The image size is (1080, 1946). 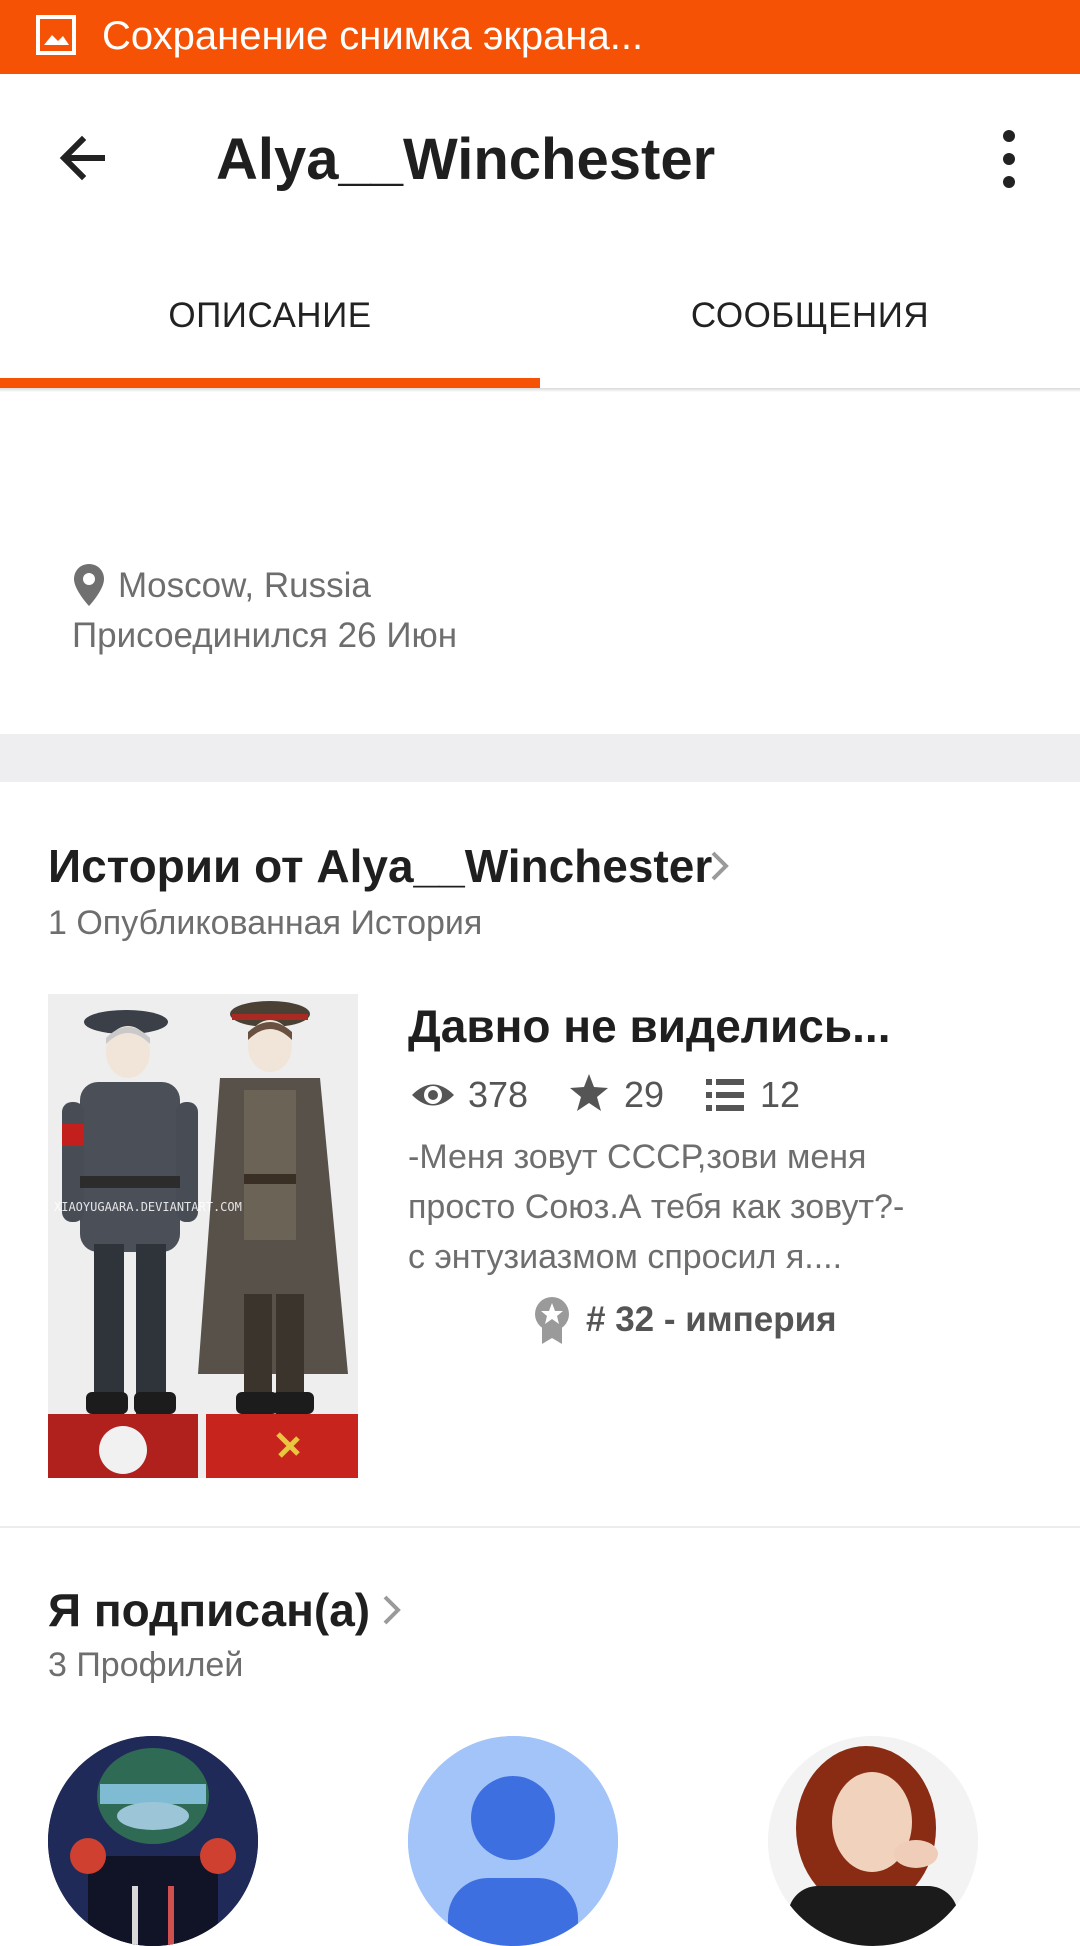 I want to click on profile-joined-date: Присоединился 26 Июн, so click(x=265, y=635).